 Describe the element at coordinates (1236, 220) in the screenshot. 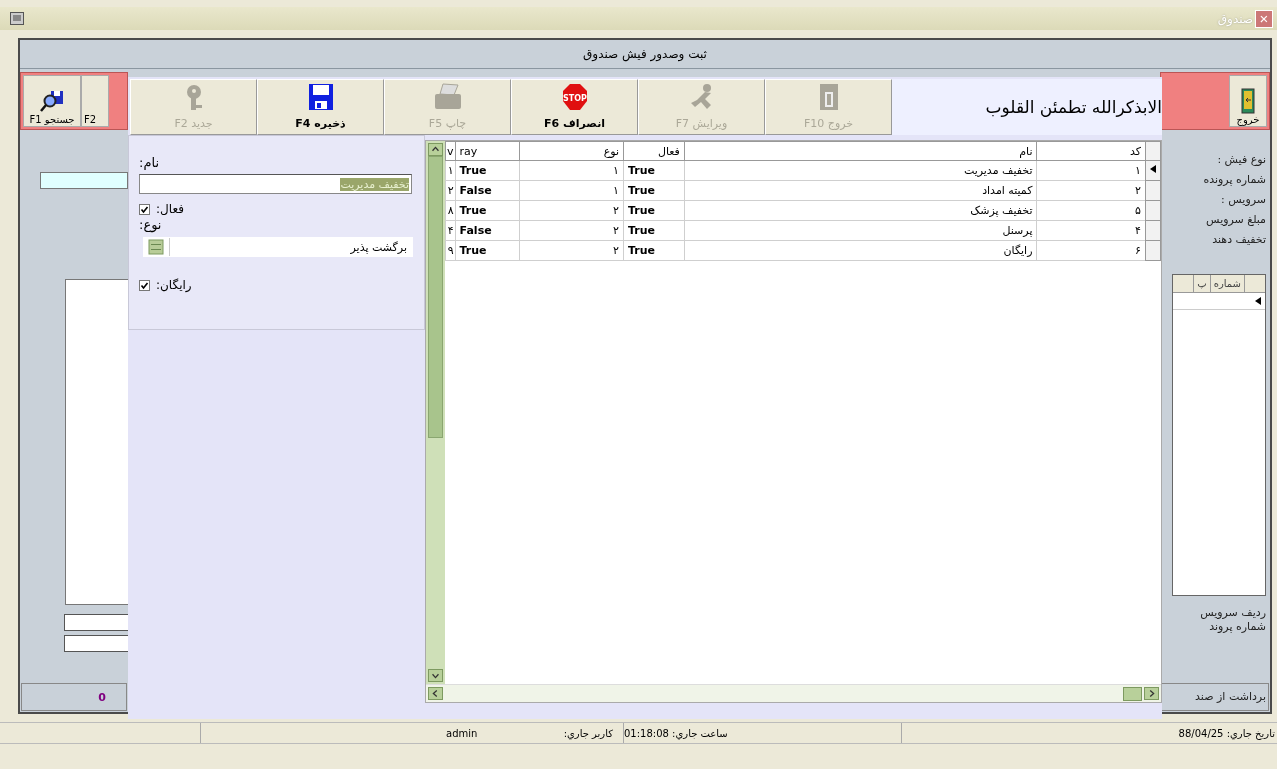

I see `field-label: مبلغ سرویس` at that location.